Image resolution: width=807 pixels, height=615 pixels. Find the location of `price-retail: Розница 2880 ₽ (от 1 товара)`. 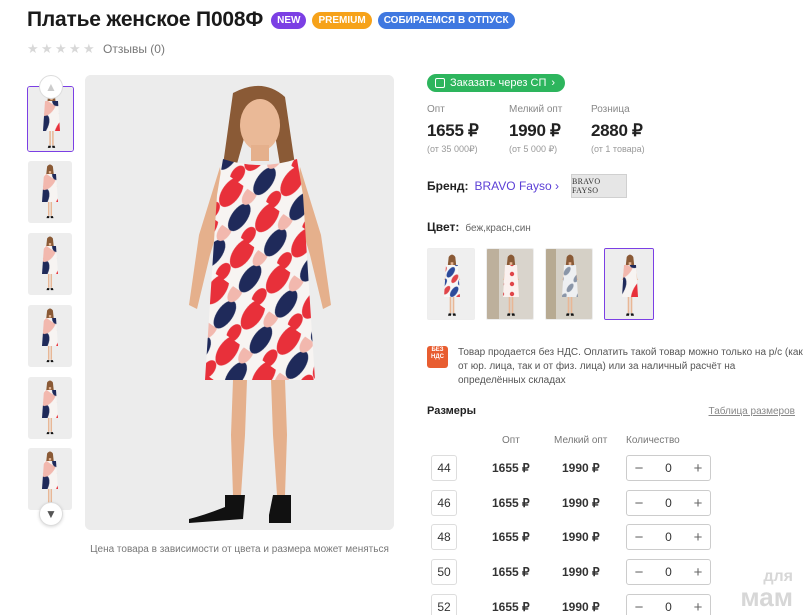

price-retail: Розница 2880 ₽ (от 1 товара) is located at coordinates (632, 129).